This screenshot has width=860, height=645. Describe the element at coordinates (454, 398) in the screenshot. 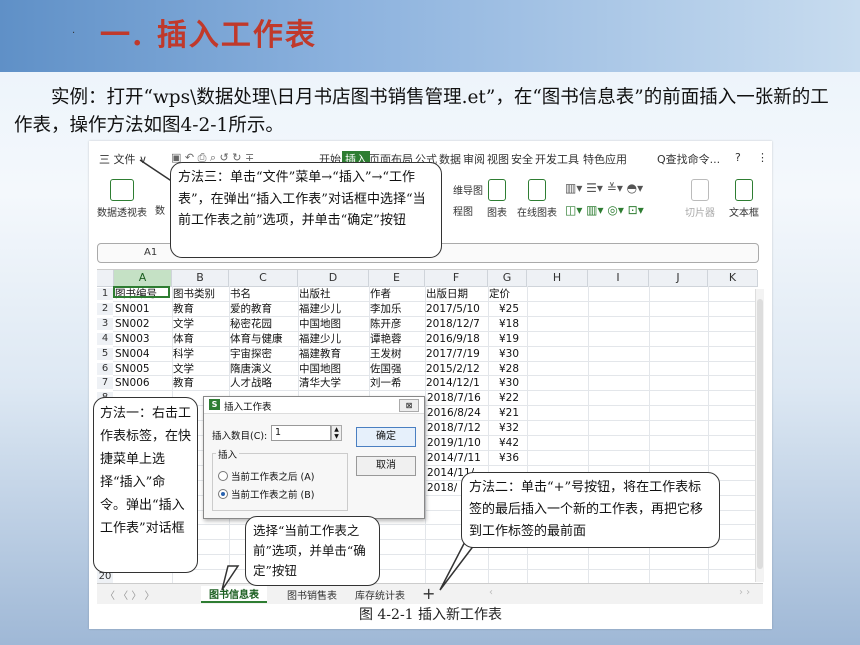

I see `table-cell: 2018/7/16` at that location.